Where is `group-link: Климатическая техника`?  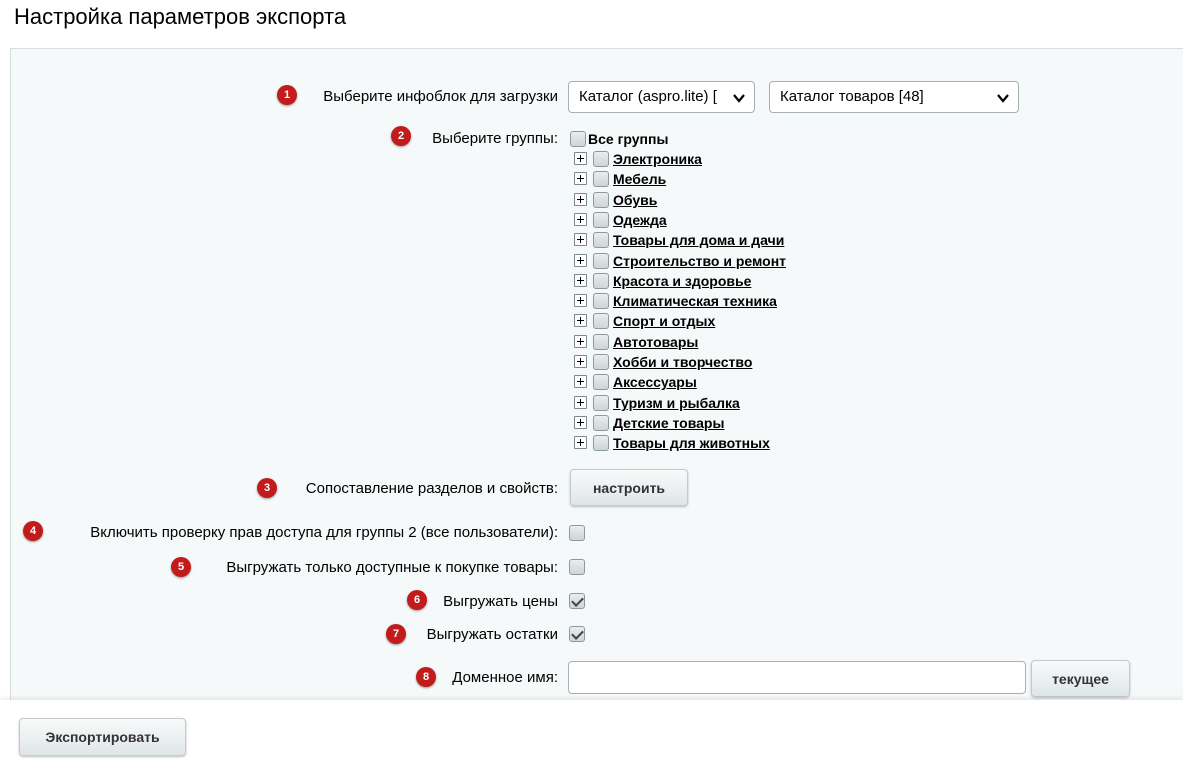 group-link: Климатическая техника is located at coordinates (695, 301).